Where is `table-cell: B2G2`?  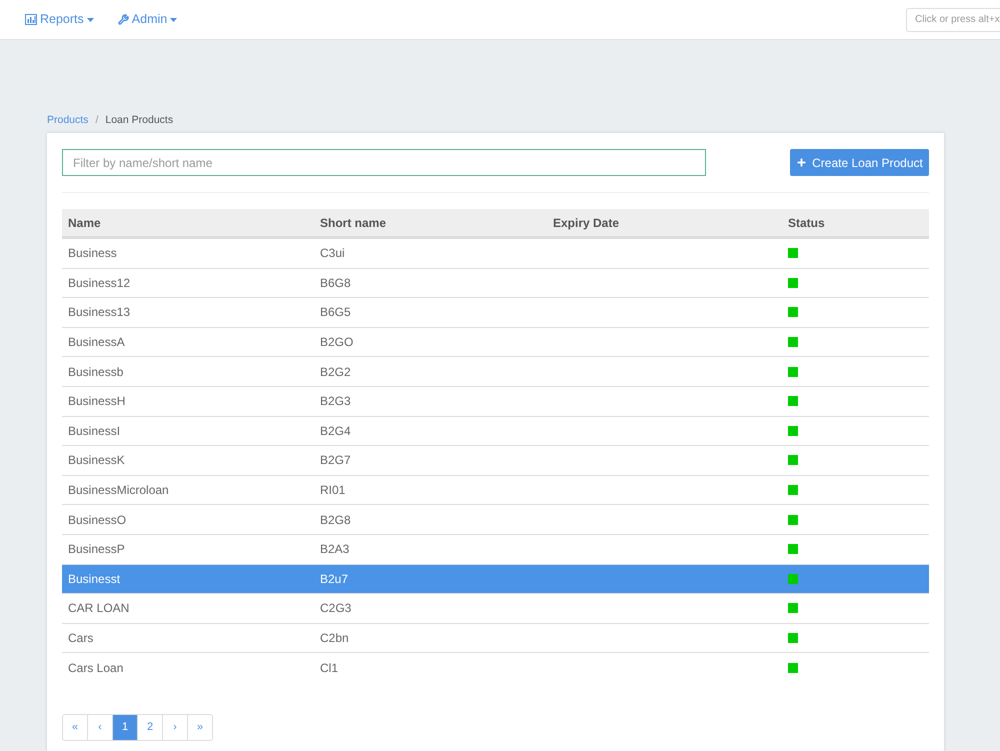 table-cell: B2G2 is located at coordinates (335, 371).